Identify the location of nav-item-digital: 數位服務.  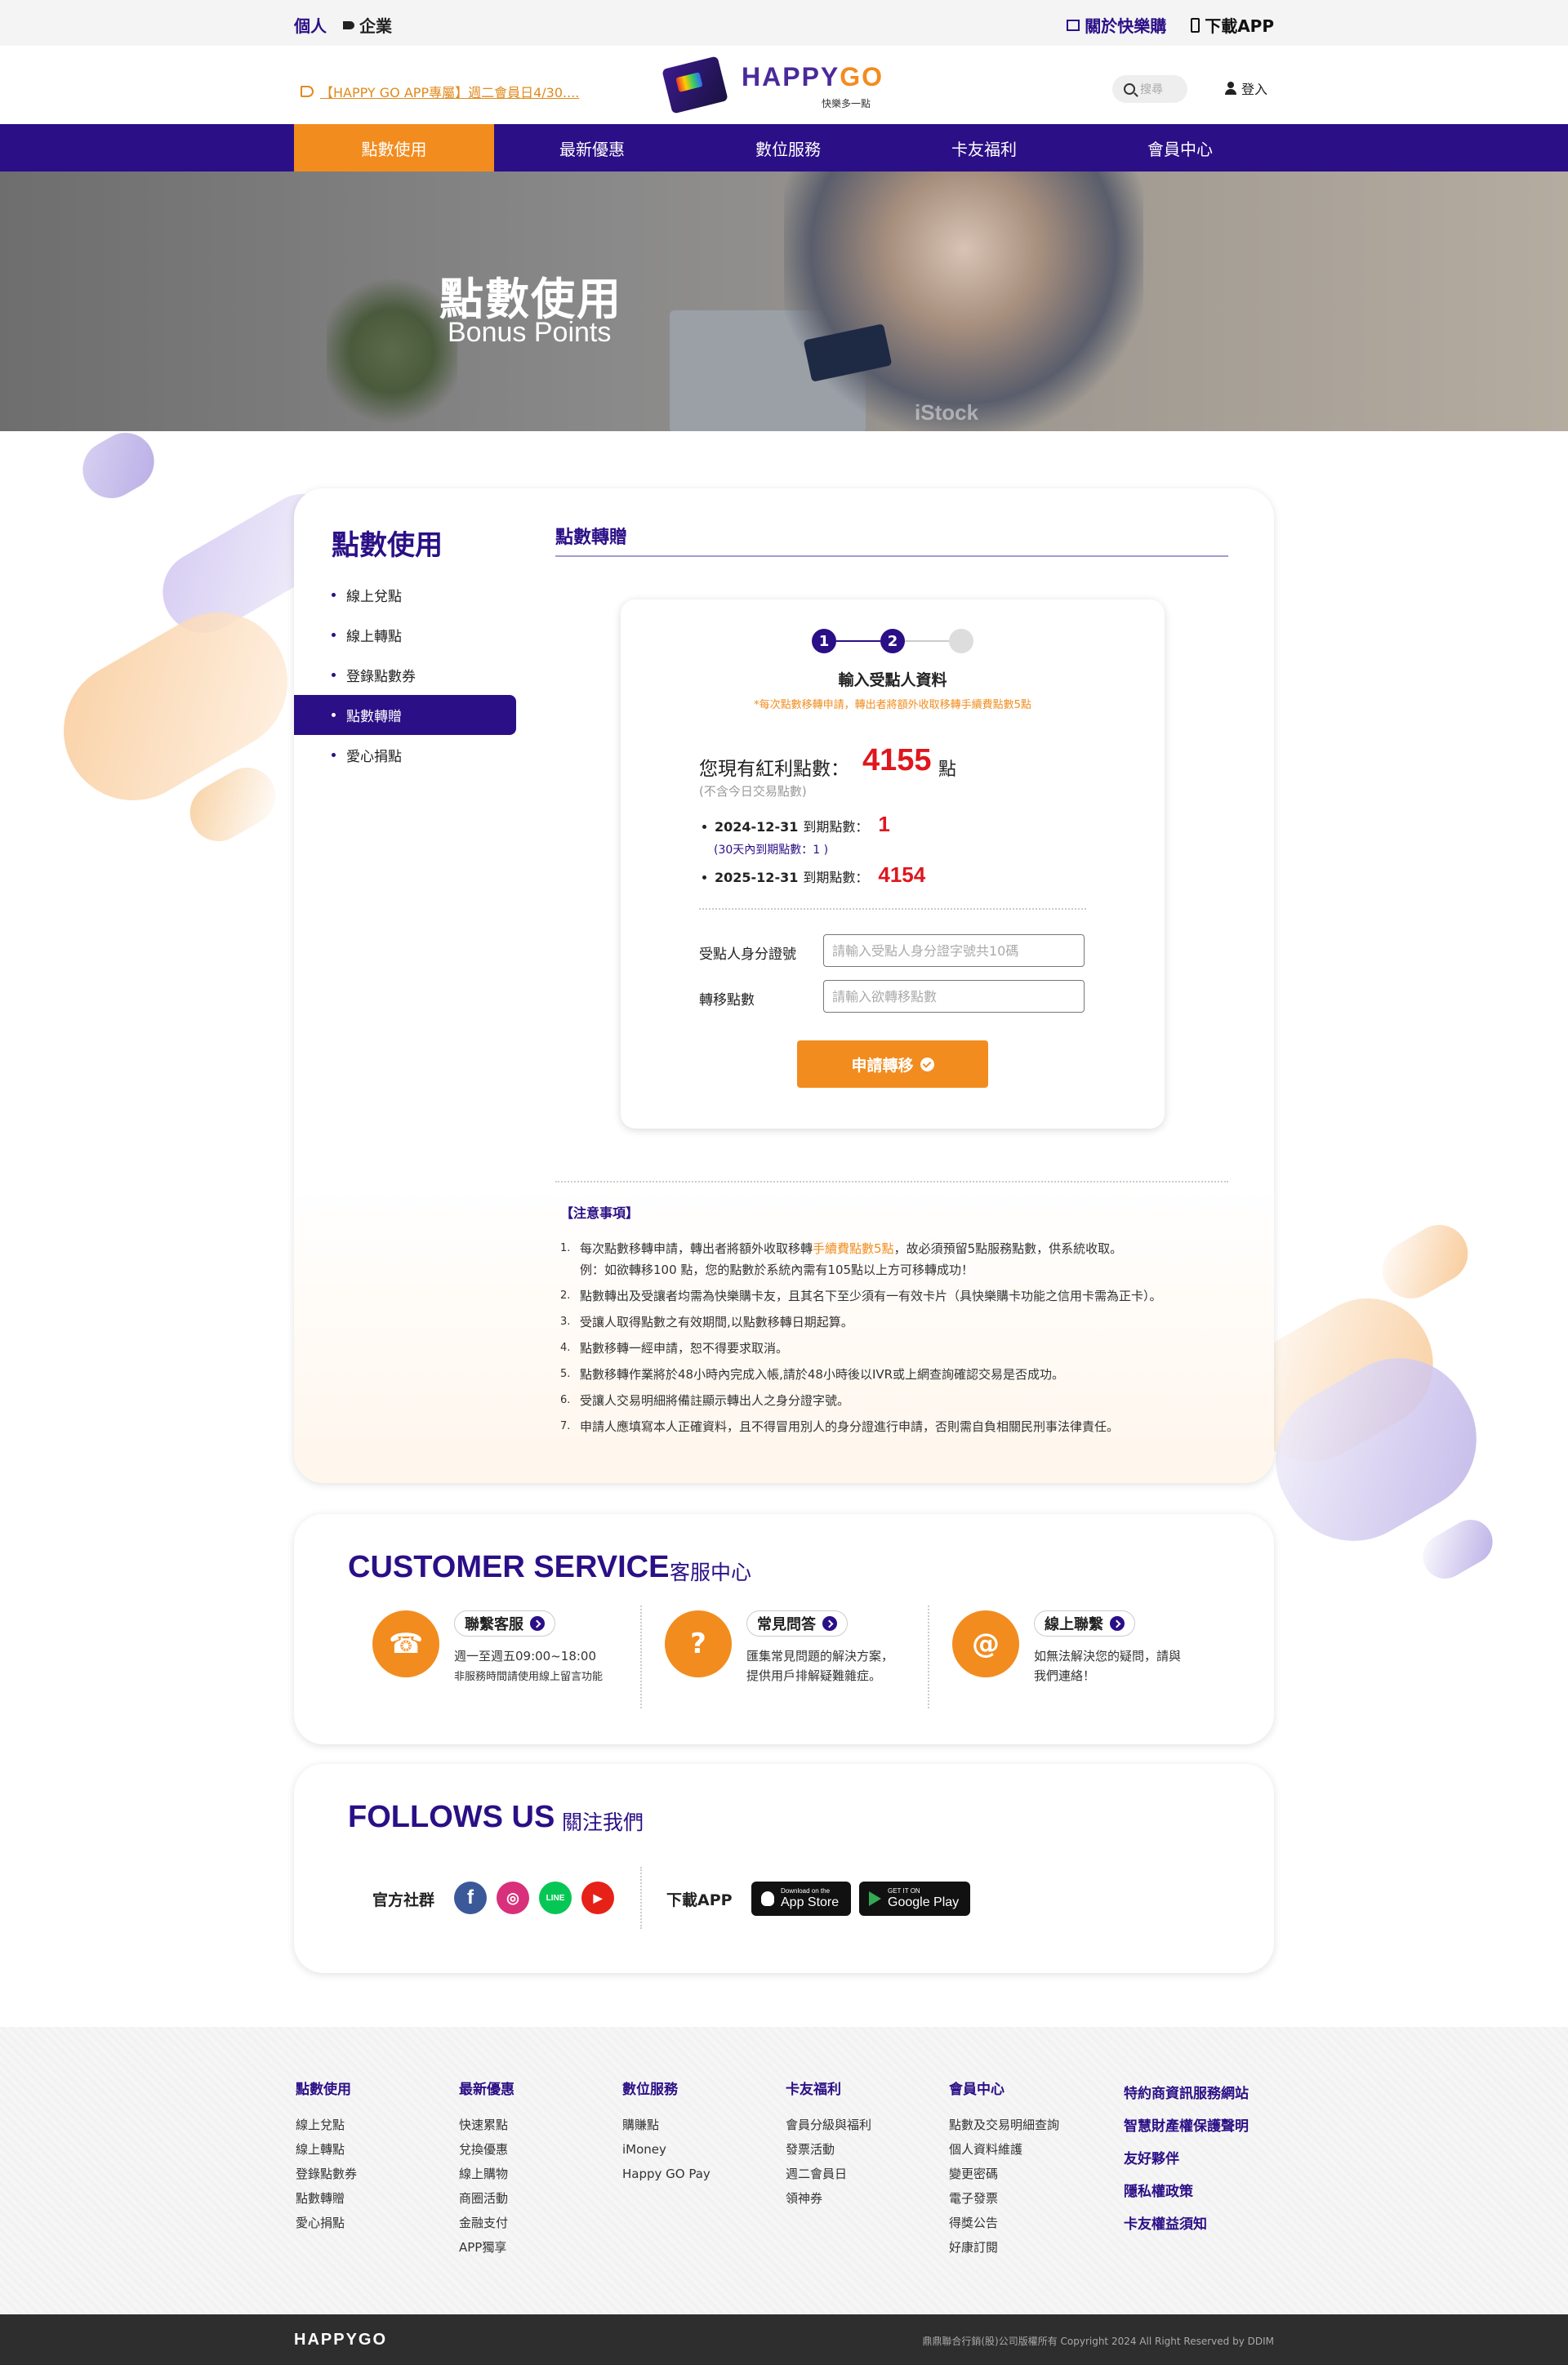
(788, 147).